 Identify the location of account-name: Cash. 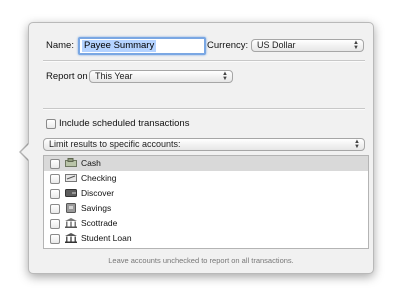
(91, 163).